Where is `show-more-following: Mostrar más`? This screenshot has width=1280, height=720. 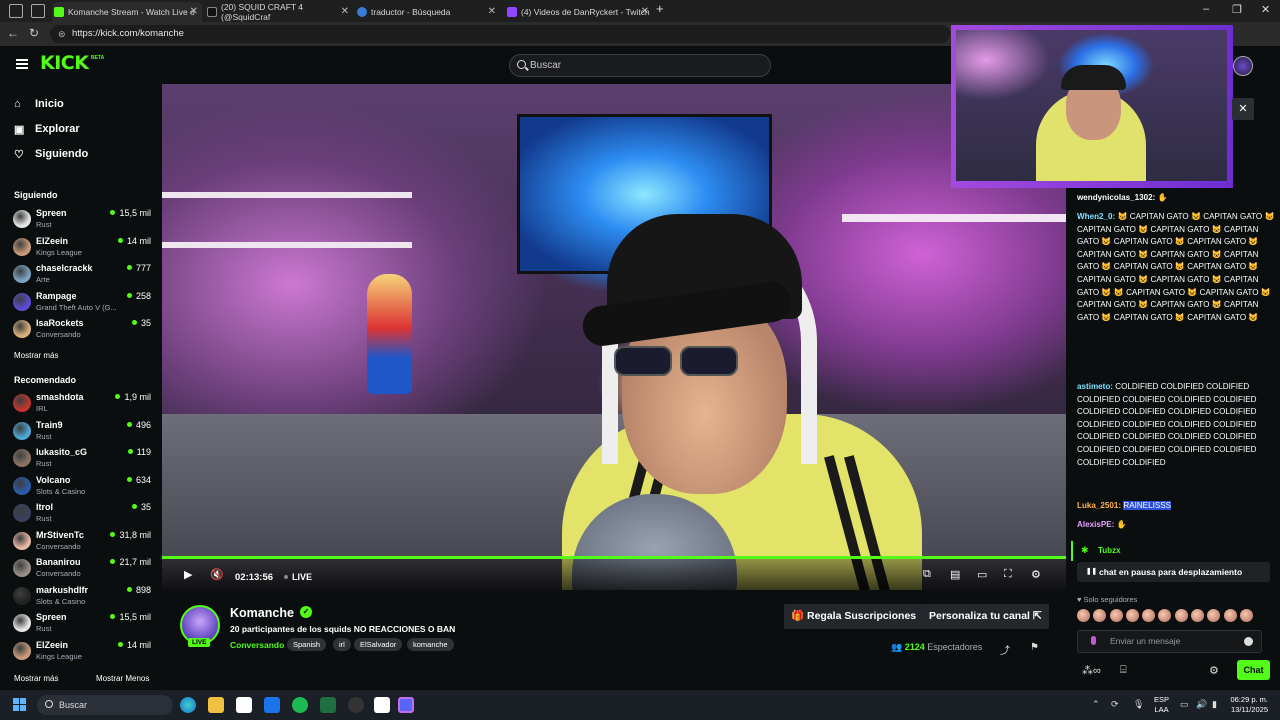 show-more-following: Mostrar más is located at coordinates (36, 355).